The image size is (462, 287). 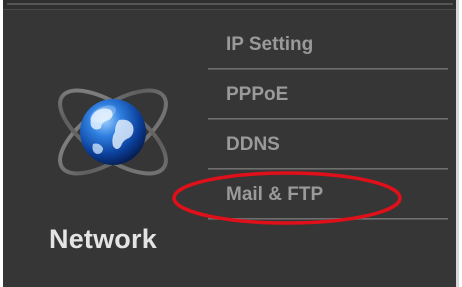 What do you see at coordinates (275, 194) in the screenshot?
I see `menu-item-label: Mail & FTP` at bounding box center [275, 194].